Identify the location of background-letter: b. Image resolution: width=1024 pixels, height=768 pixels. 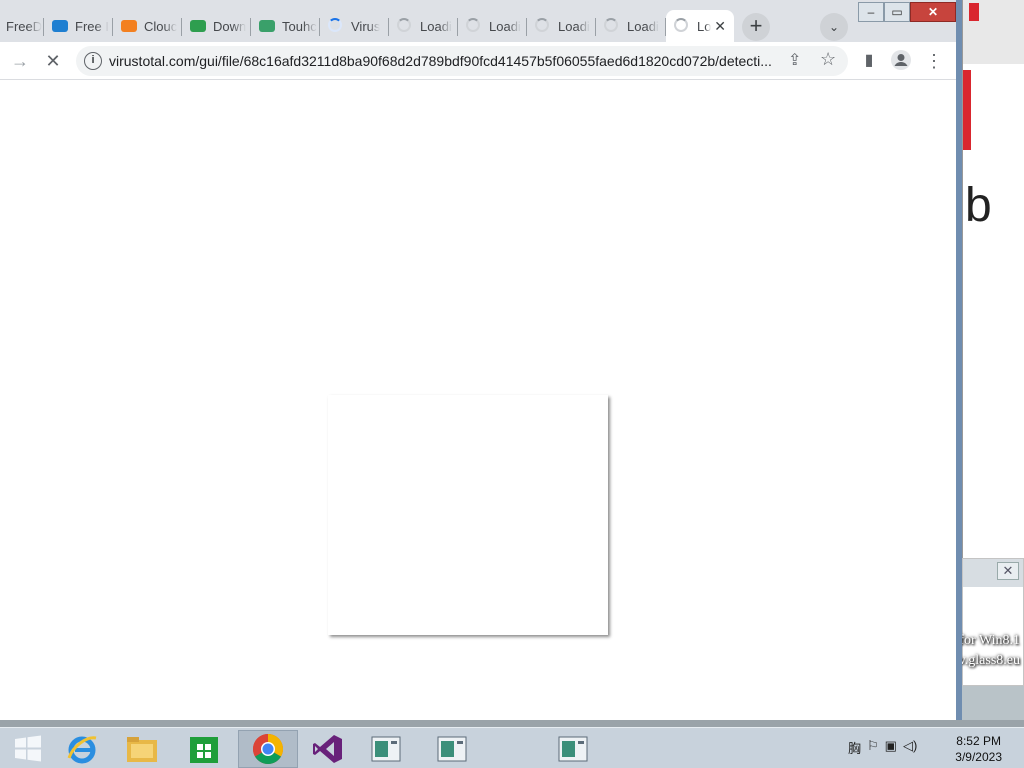
(978, 205).